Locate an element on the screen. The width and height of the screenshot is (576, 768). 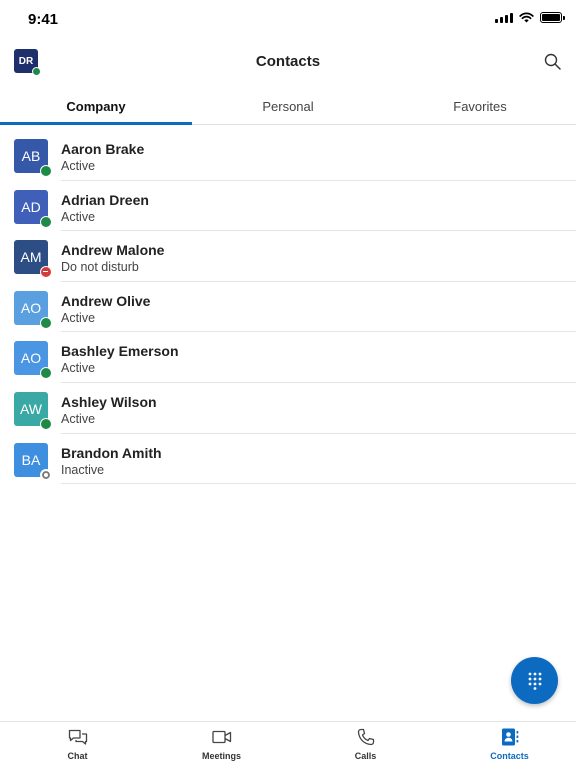
app-header: DR Contacts is located at coordinates (288, 63).